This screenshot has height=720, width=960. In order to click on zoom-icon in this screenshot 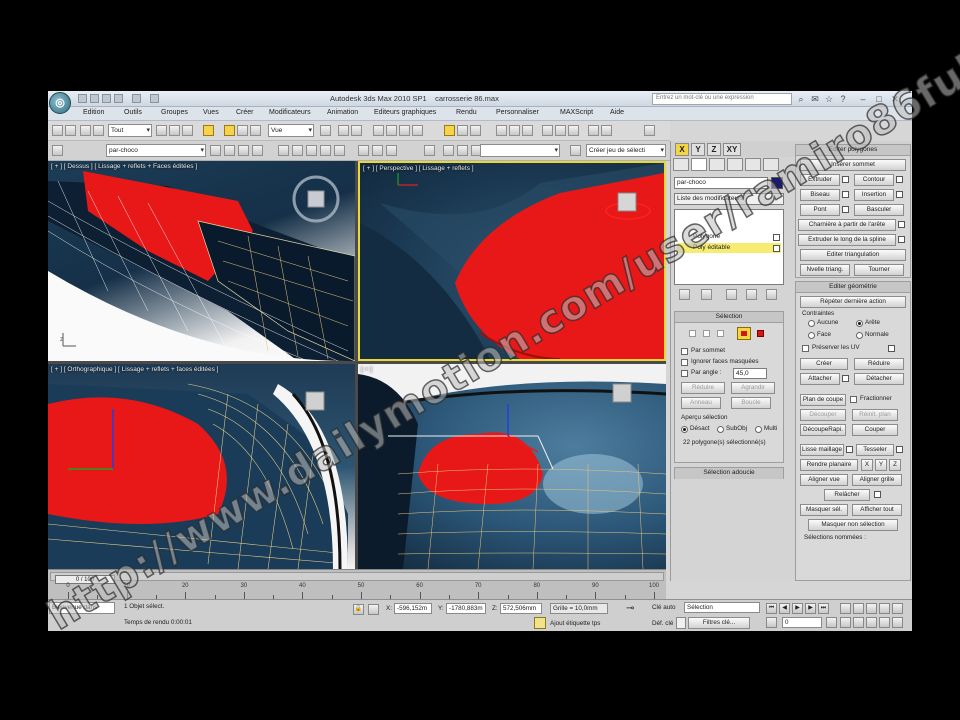, I will do `click(845, 608)`.